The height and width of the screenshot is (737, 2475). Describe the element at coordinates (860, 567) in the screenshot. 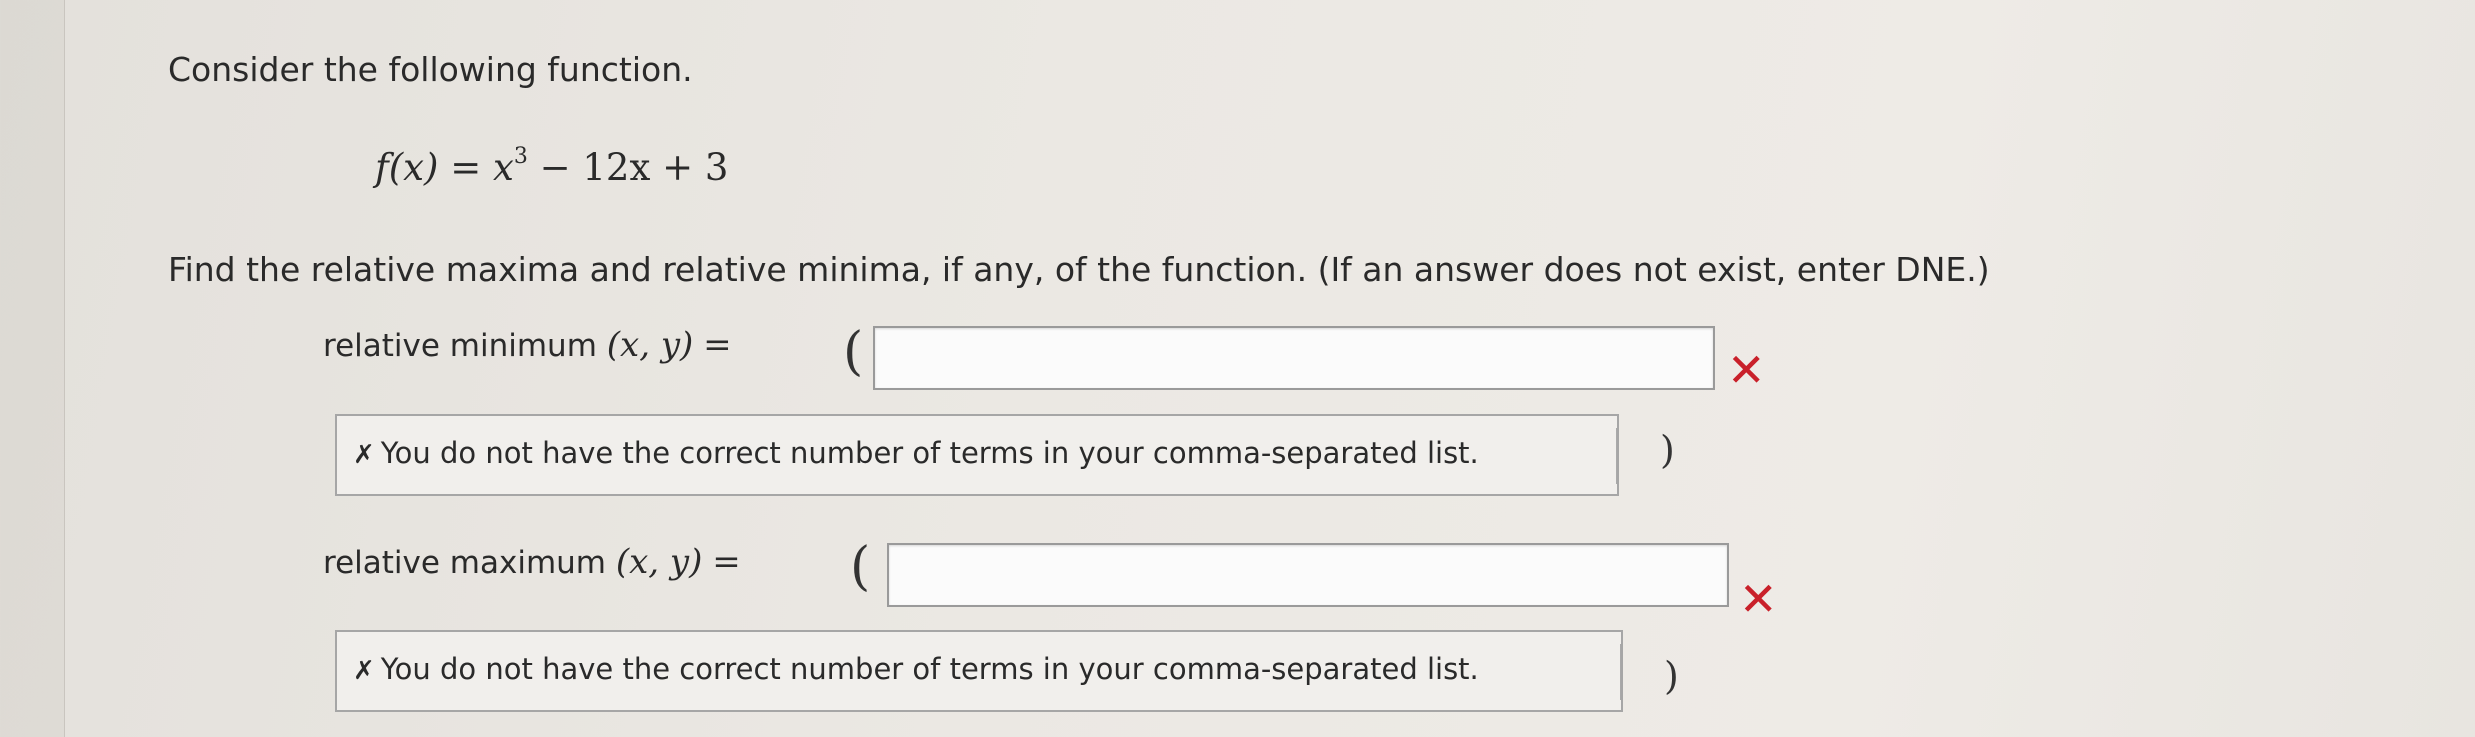

I see `relative-maximum-open-paren: (` at that location.